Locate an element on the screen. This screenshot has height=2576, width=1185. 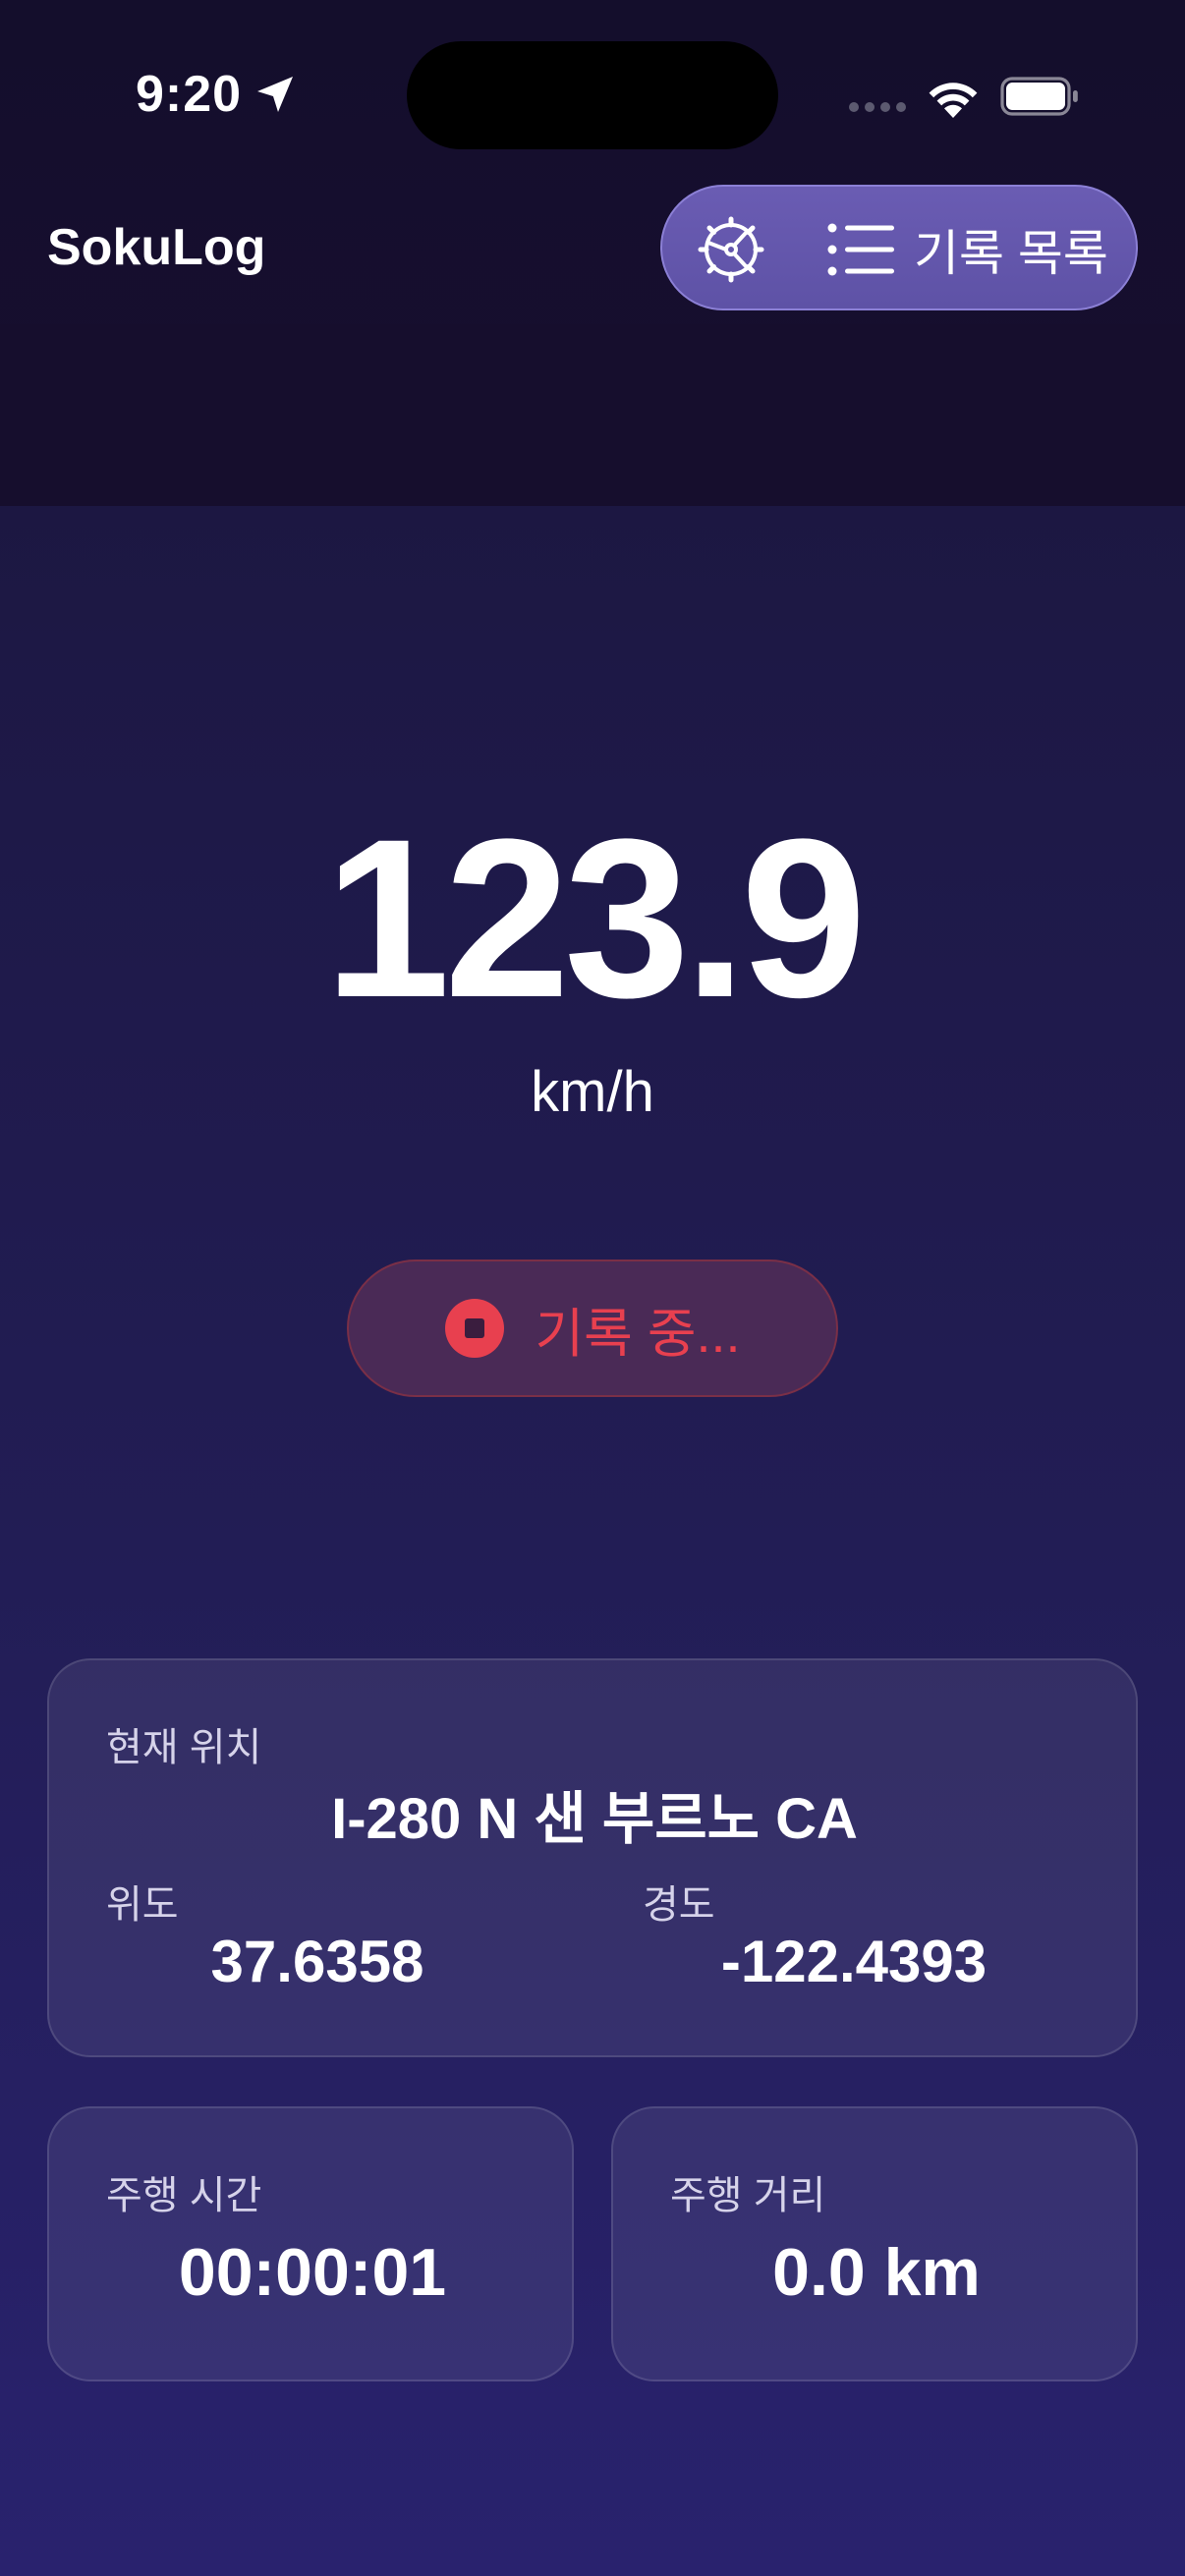
navigation-arrow-icon is located at coordinates (275, 94).